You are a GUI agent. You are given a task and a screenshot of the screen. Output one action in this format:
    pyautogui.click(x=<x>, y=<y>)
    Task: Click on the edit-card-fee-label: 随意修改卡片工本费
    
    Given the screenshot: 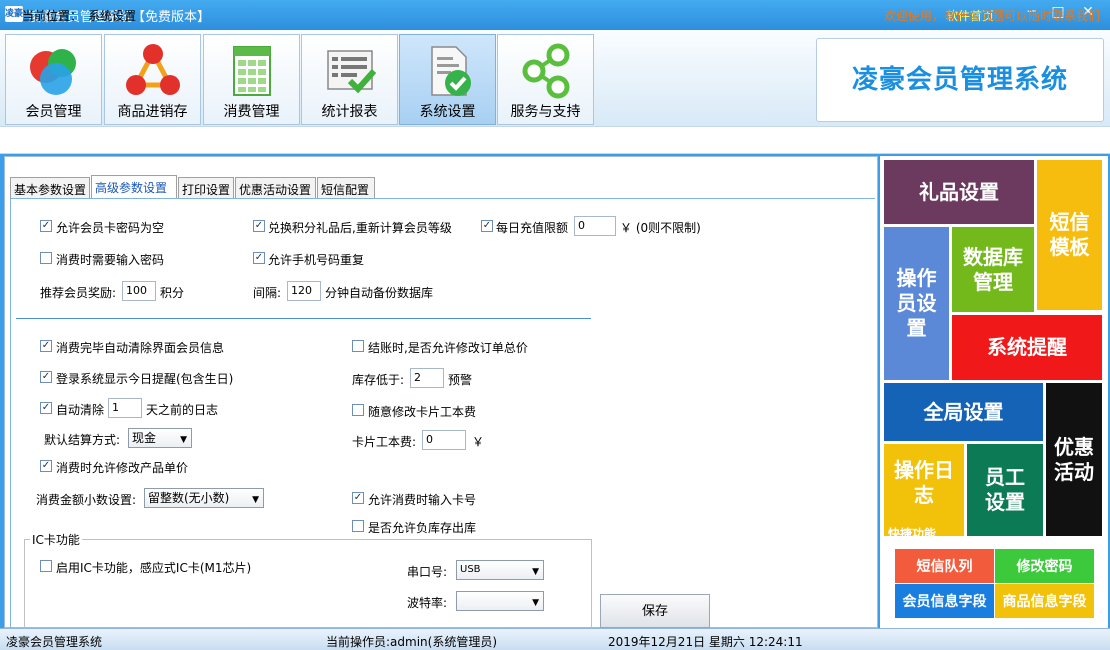 What is the action you would take?
    pyautogui.click(x=422, y=412)
    